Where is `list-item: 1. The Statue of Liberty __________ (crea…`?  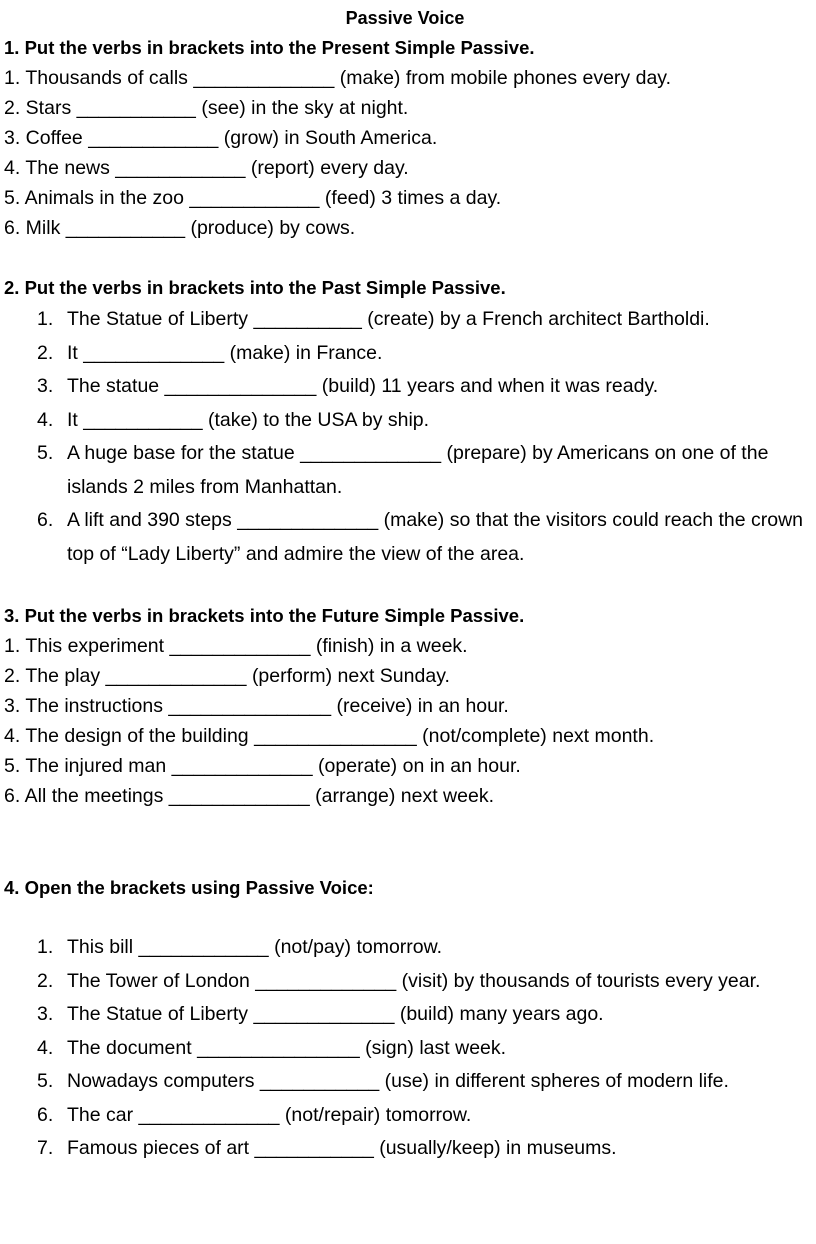
list-item: 1. The Statue of Liberty __________ (crea… is located at coordinates (409, 320).